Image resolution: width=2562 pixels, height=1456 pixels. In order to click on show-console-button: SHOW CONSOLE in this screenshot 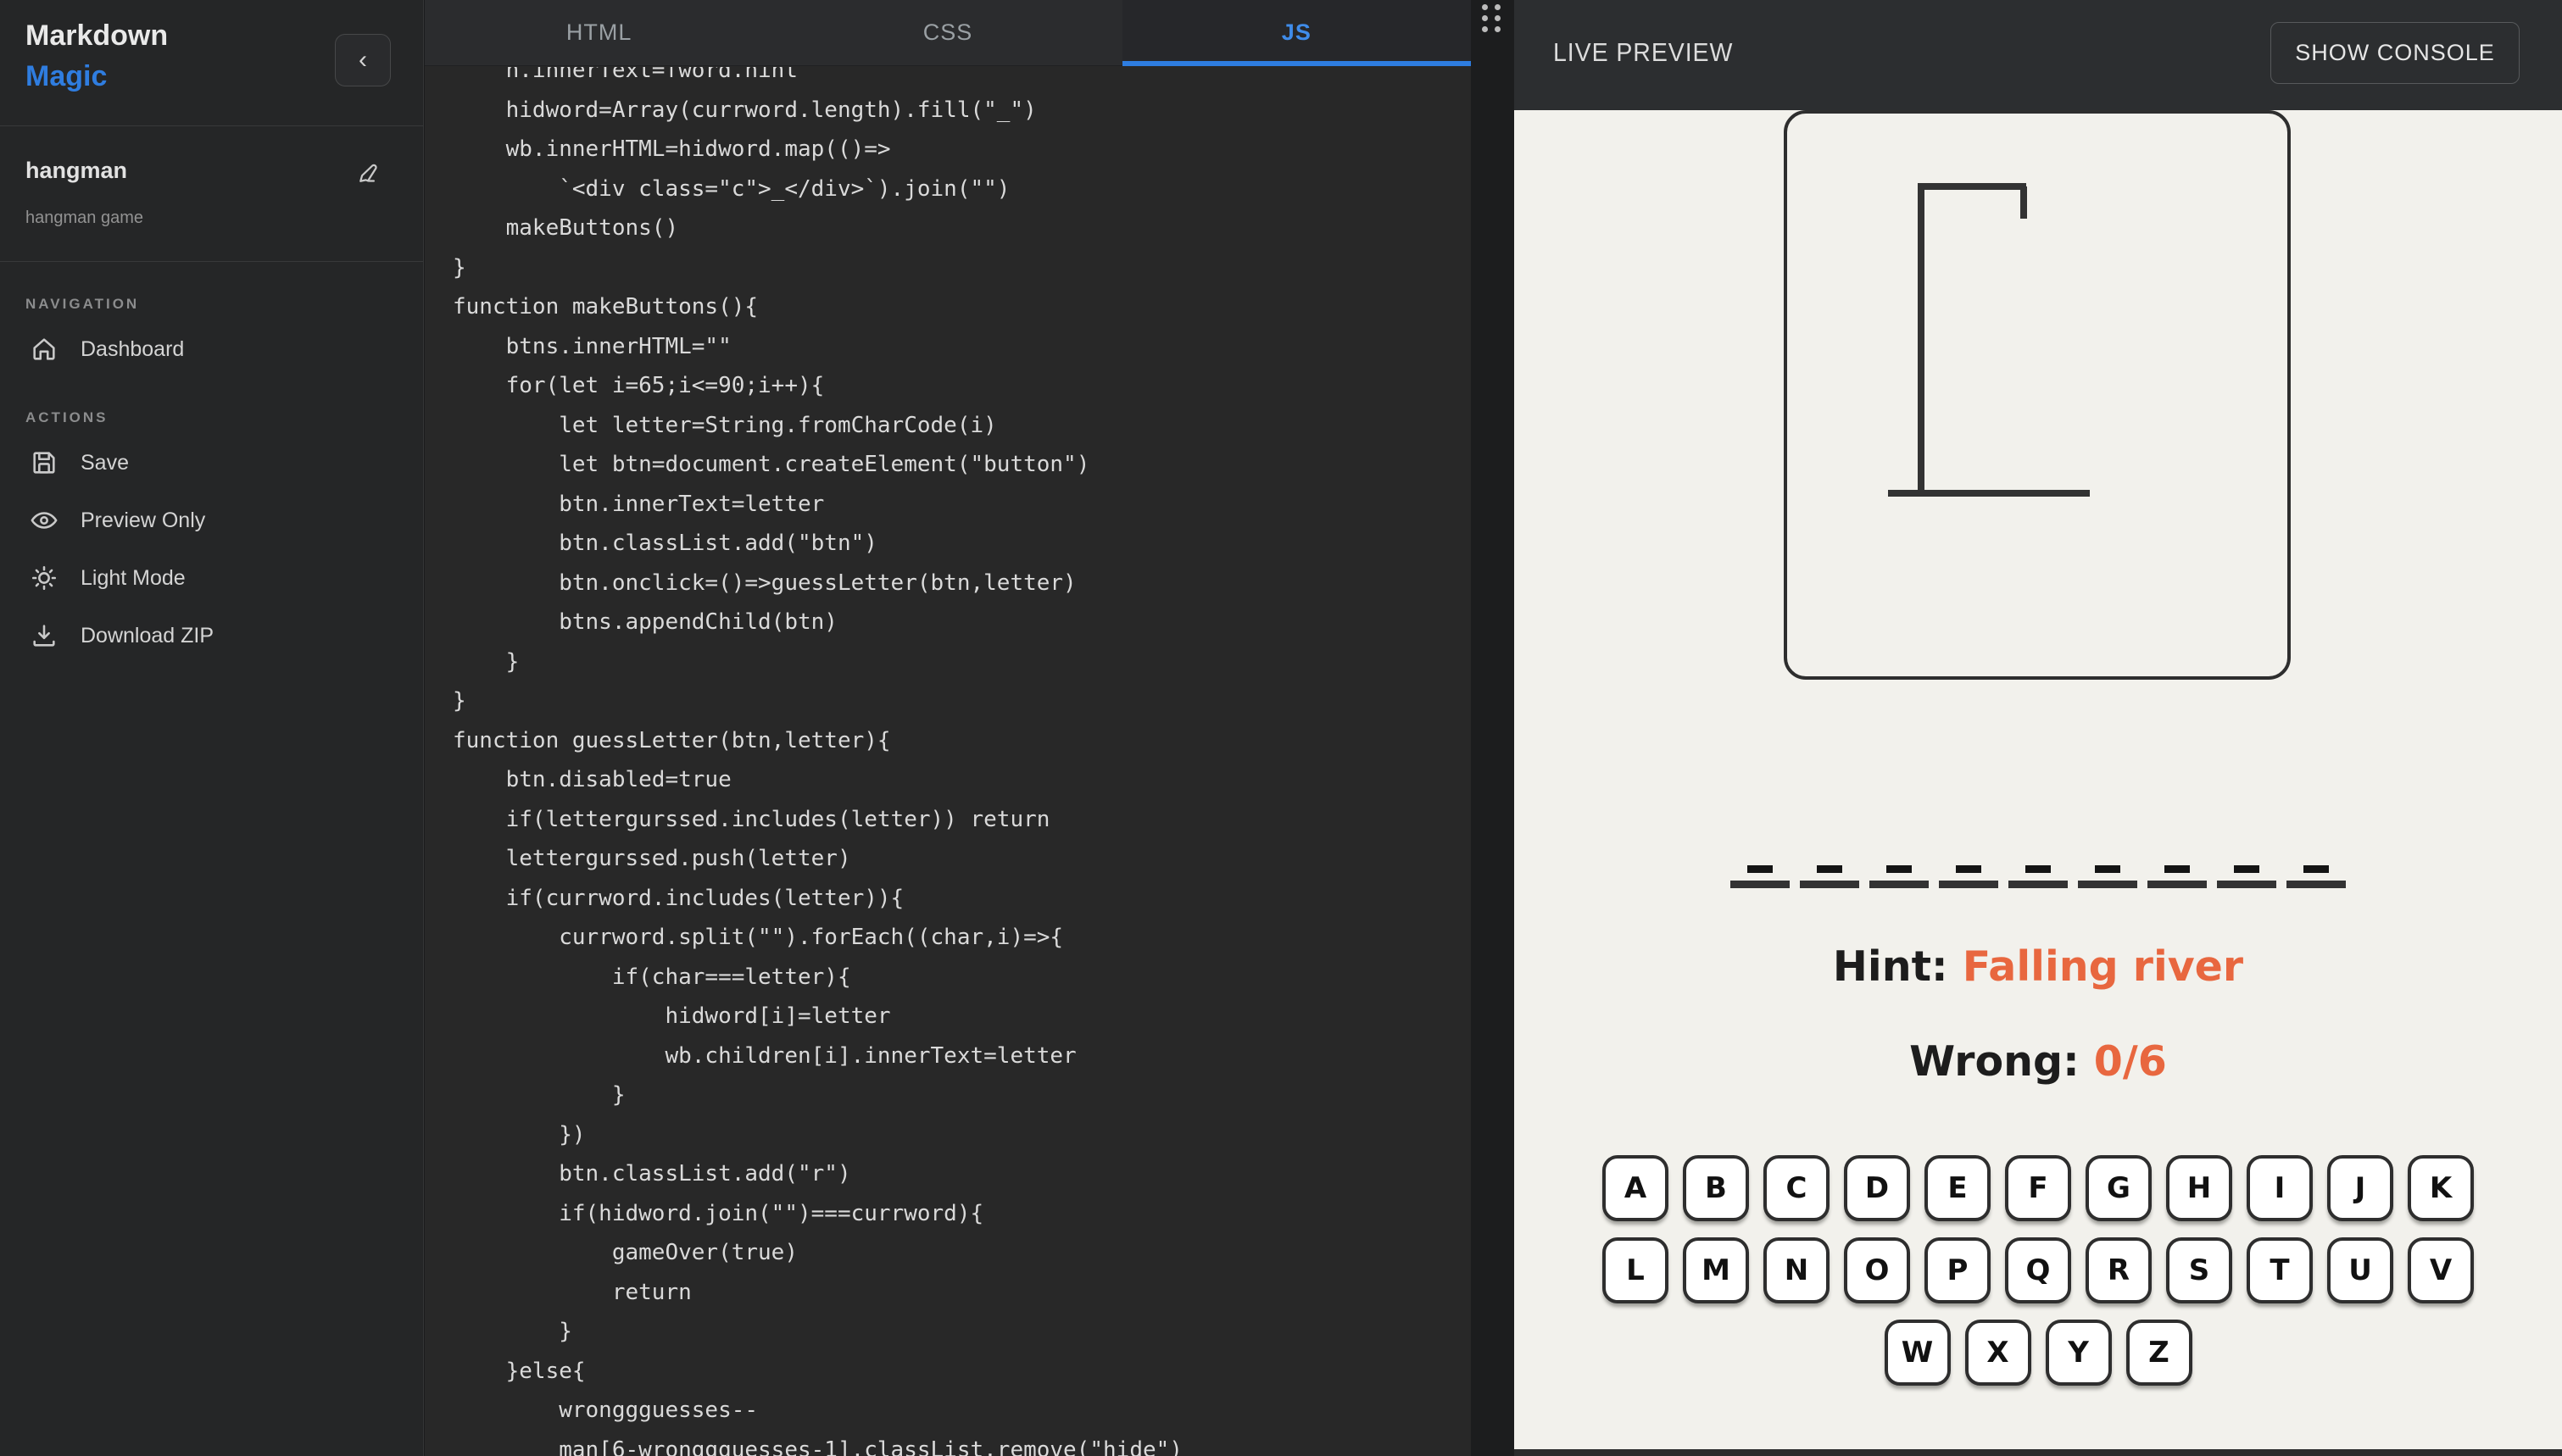, I will do `click(2395, 53)`.